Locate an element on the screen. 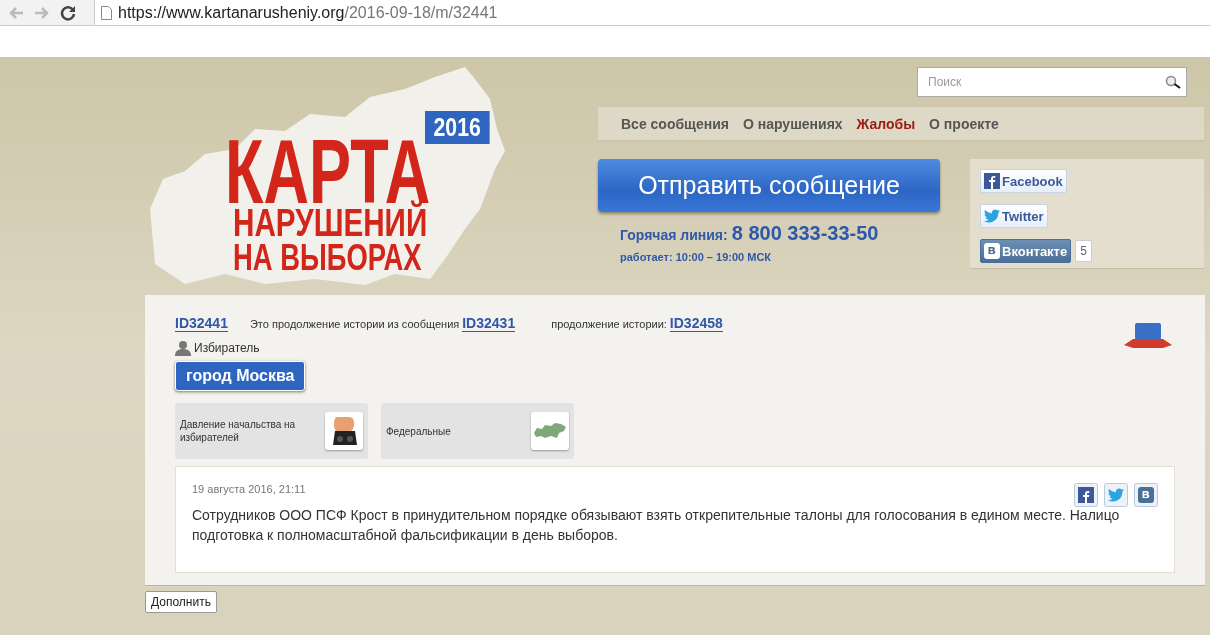 This screenshot has height=635, width=1210. share-button: Facebook is located at coordinates (1023, 181).